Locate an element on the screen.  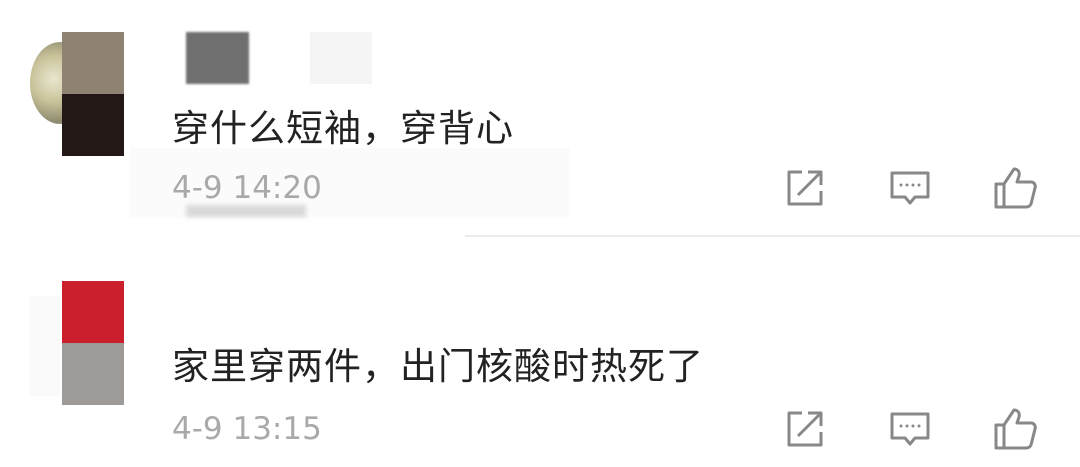
redacted-strip is located at coordinates (246, 211).